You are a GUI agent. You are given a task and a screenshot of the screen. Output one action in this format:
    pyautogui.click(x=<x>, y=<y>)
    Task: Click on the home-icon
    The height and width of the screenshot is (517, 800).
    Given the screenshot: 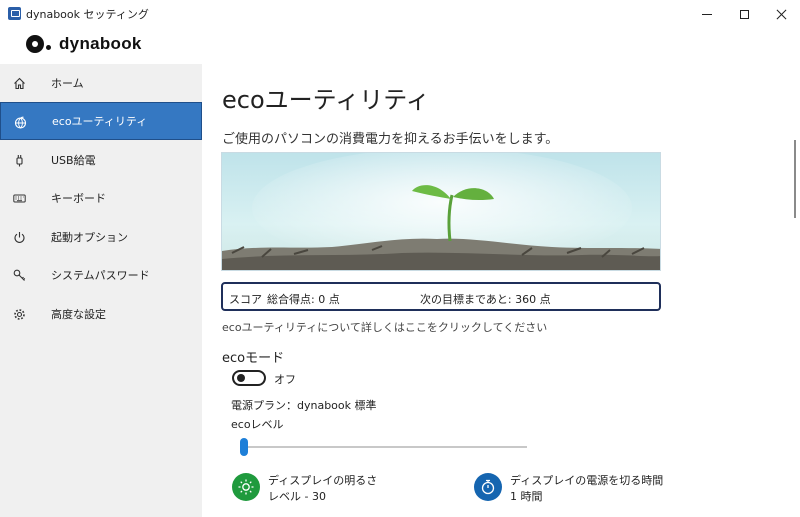 What is the action you would take?
    pyautogui.click(x=19, y=83)
    